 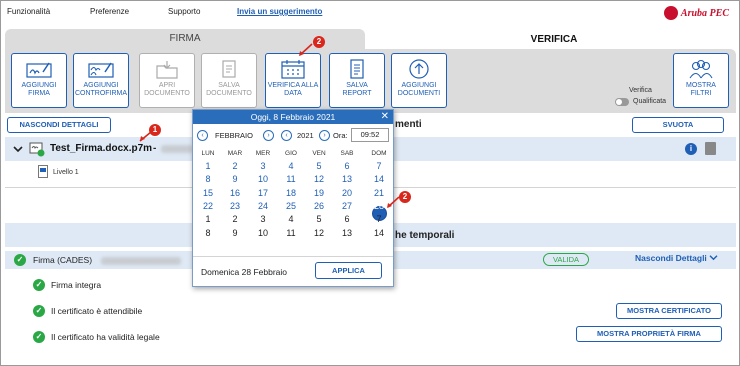 What do you see at coordinates (419, 93) in the screenshot?
I see `aggiungi-documenti-label-2: DOCUMENTI` at bounding box center [419, 93].